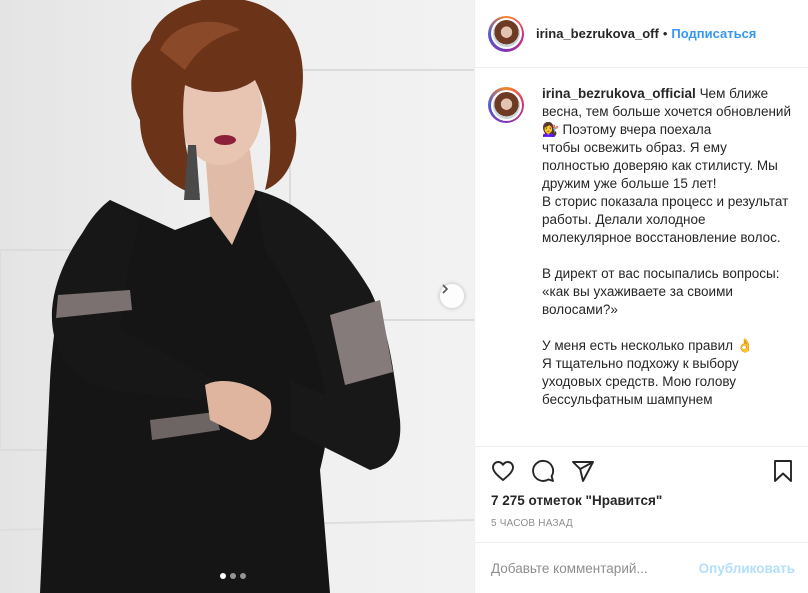 Image resolution: width=808 pixels, height=593 pixels. What do you see at coordinates (595, 568) in the screenshot?
I see `comment-input` at bounding box center [595, 568].